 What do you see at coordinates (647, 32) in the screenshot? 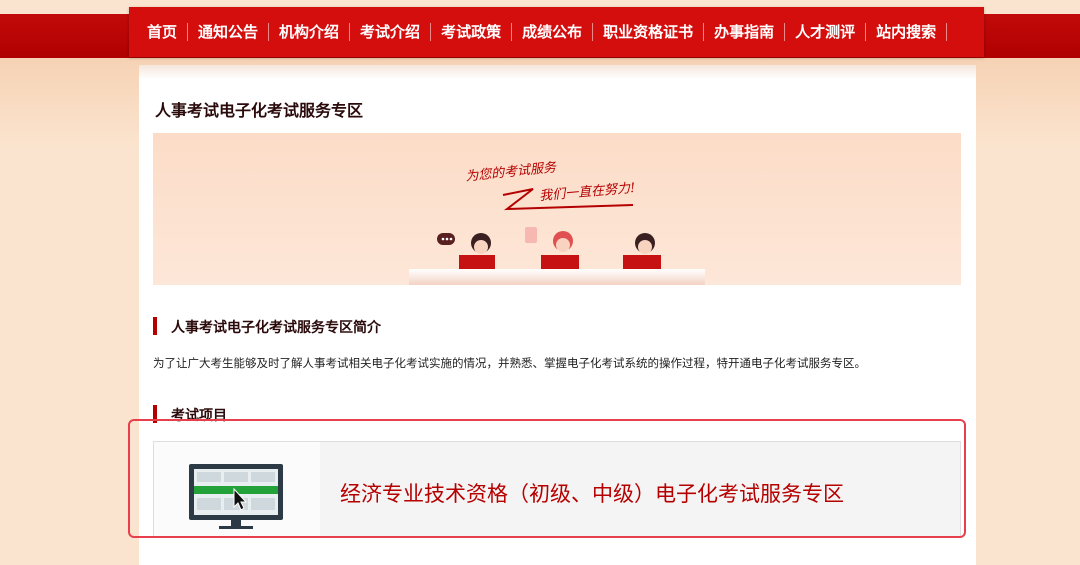
I see `nav-item-certificates: 职业资格证书` at bounding box center [647, 32].